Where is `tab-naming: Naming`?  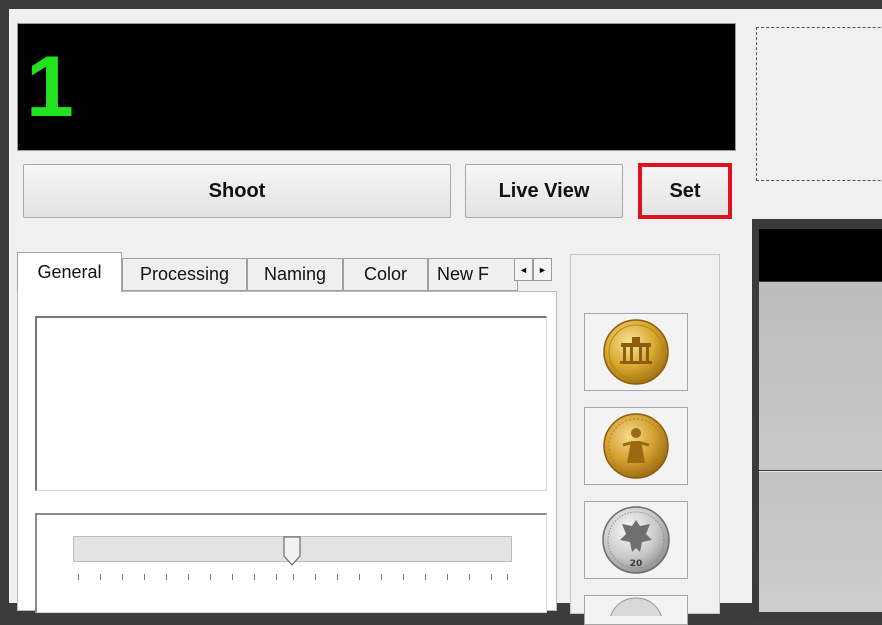 tab-naming: Naming is located at coordinates (295, 274).